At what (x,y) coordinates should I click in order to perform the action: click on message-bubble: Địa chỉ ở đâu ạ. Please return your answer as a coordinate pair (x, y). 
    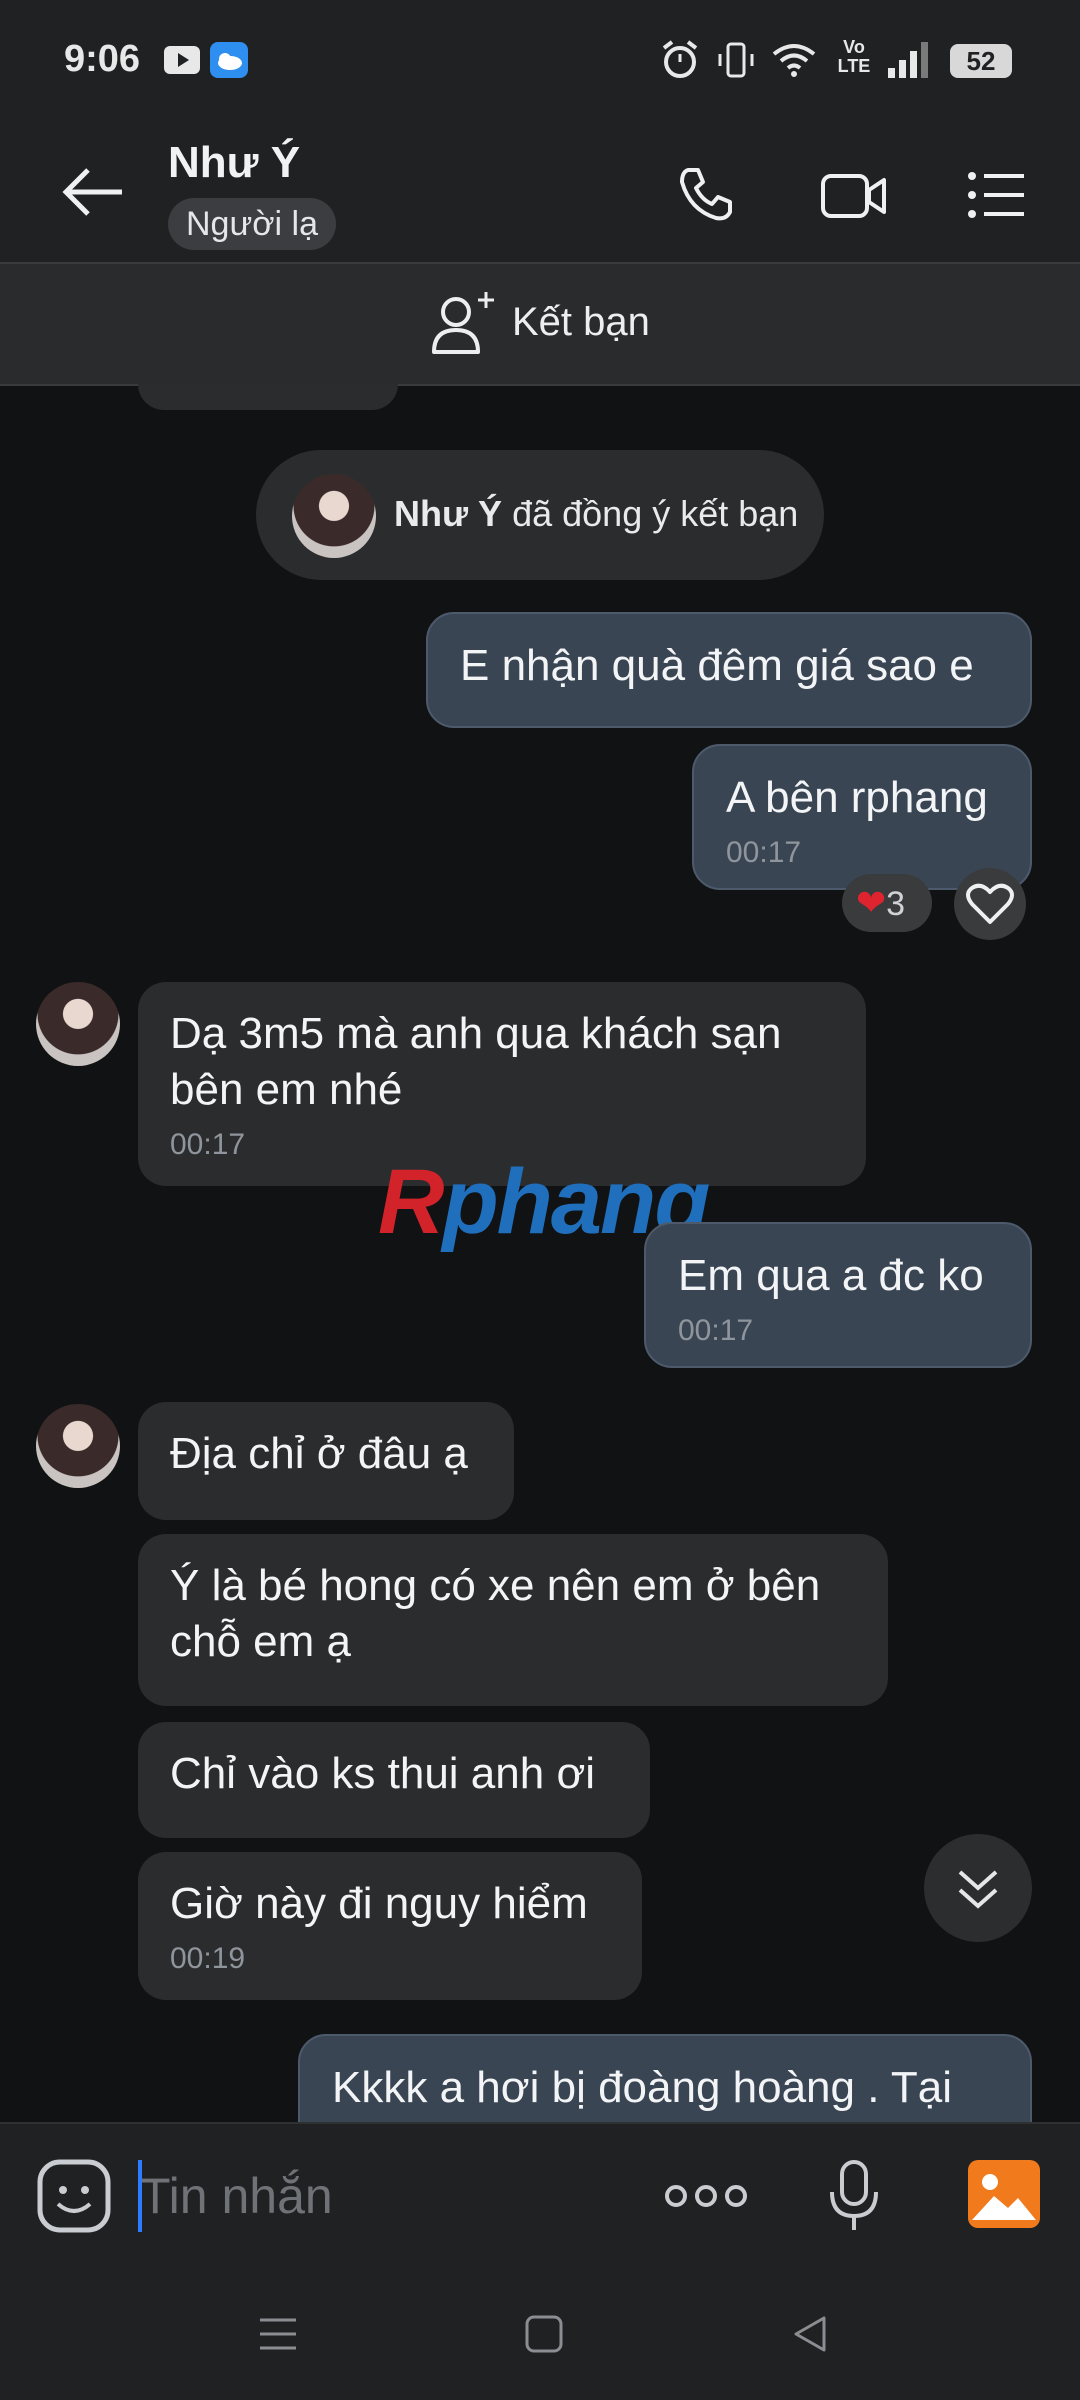
    Looking at the image, I should click on (326, 1461).